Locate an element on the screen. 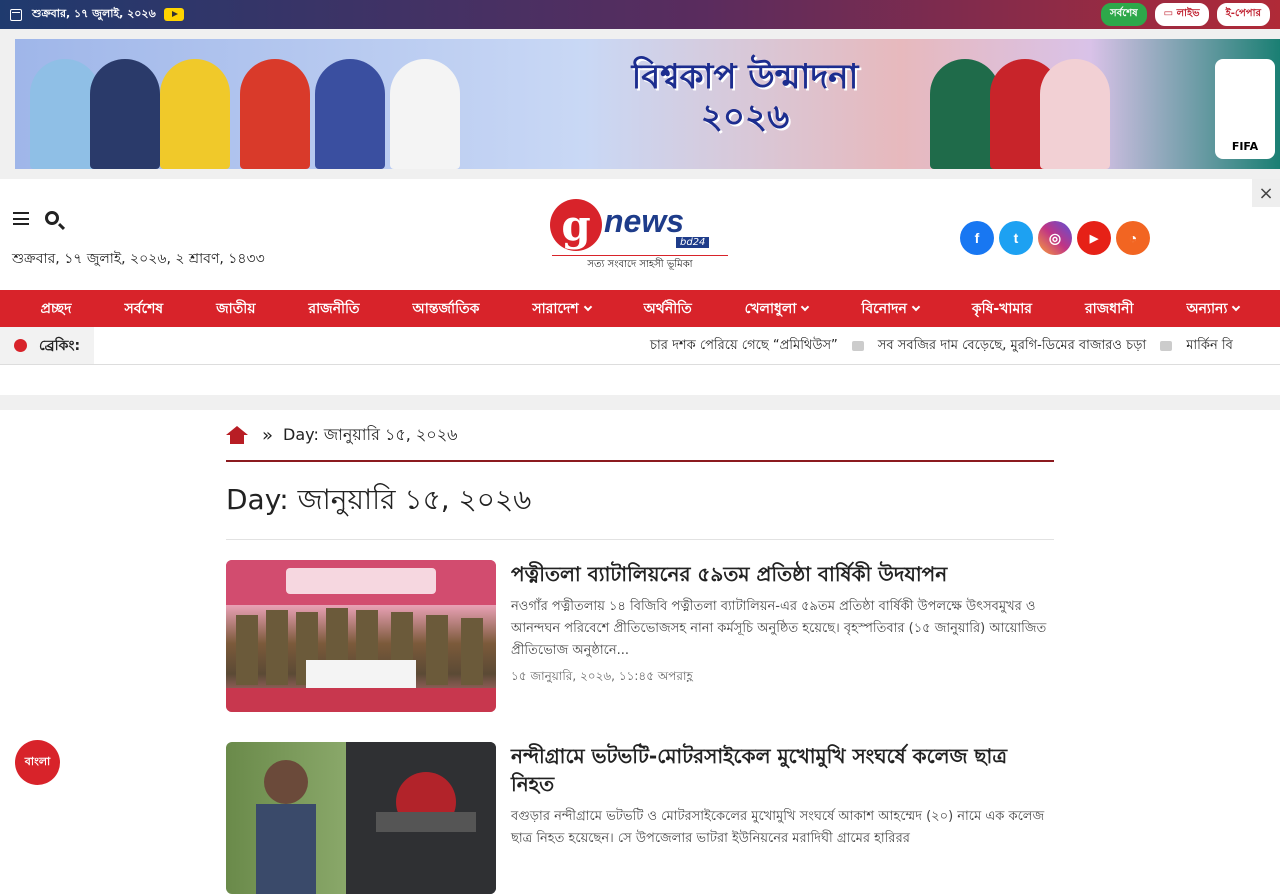  language-toggle-button: বাংলা is located at coordinates (37, 762).